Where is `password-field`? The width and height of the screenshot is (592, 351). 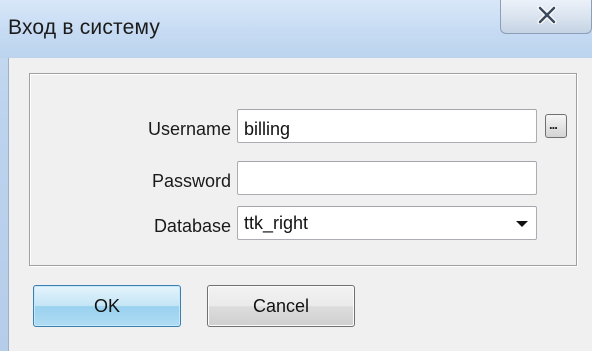 password-field is located at coordinates (387, 178).